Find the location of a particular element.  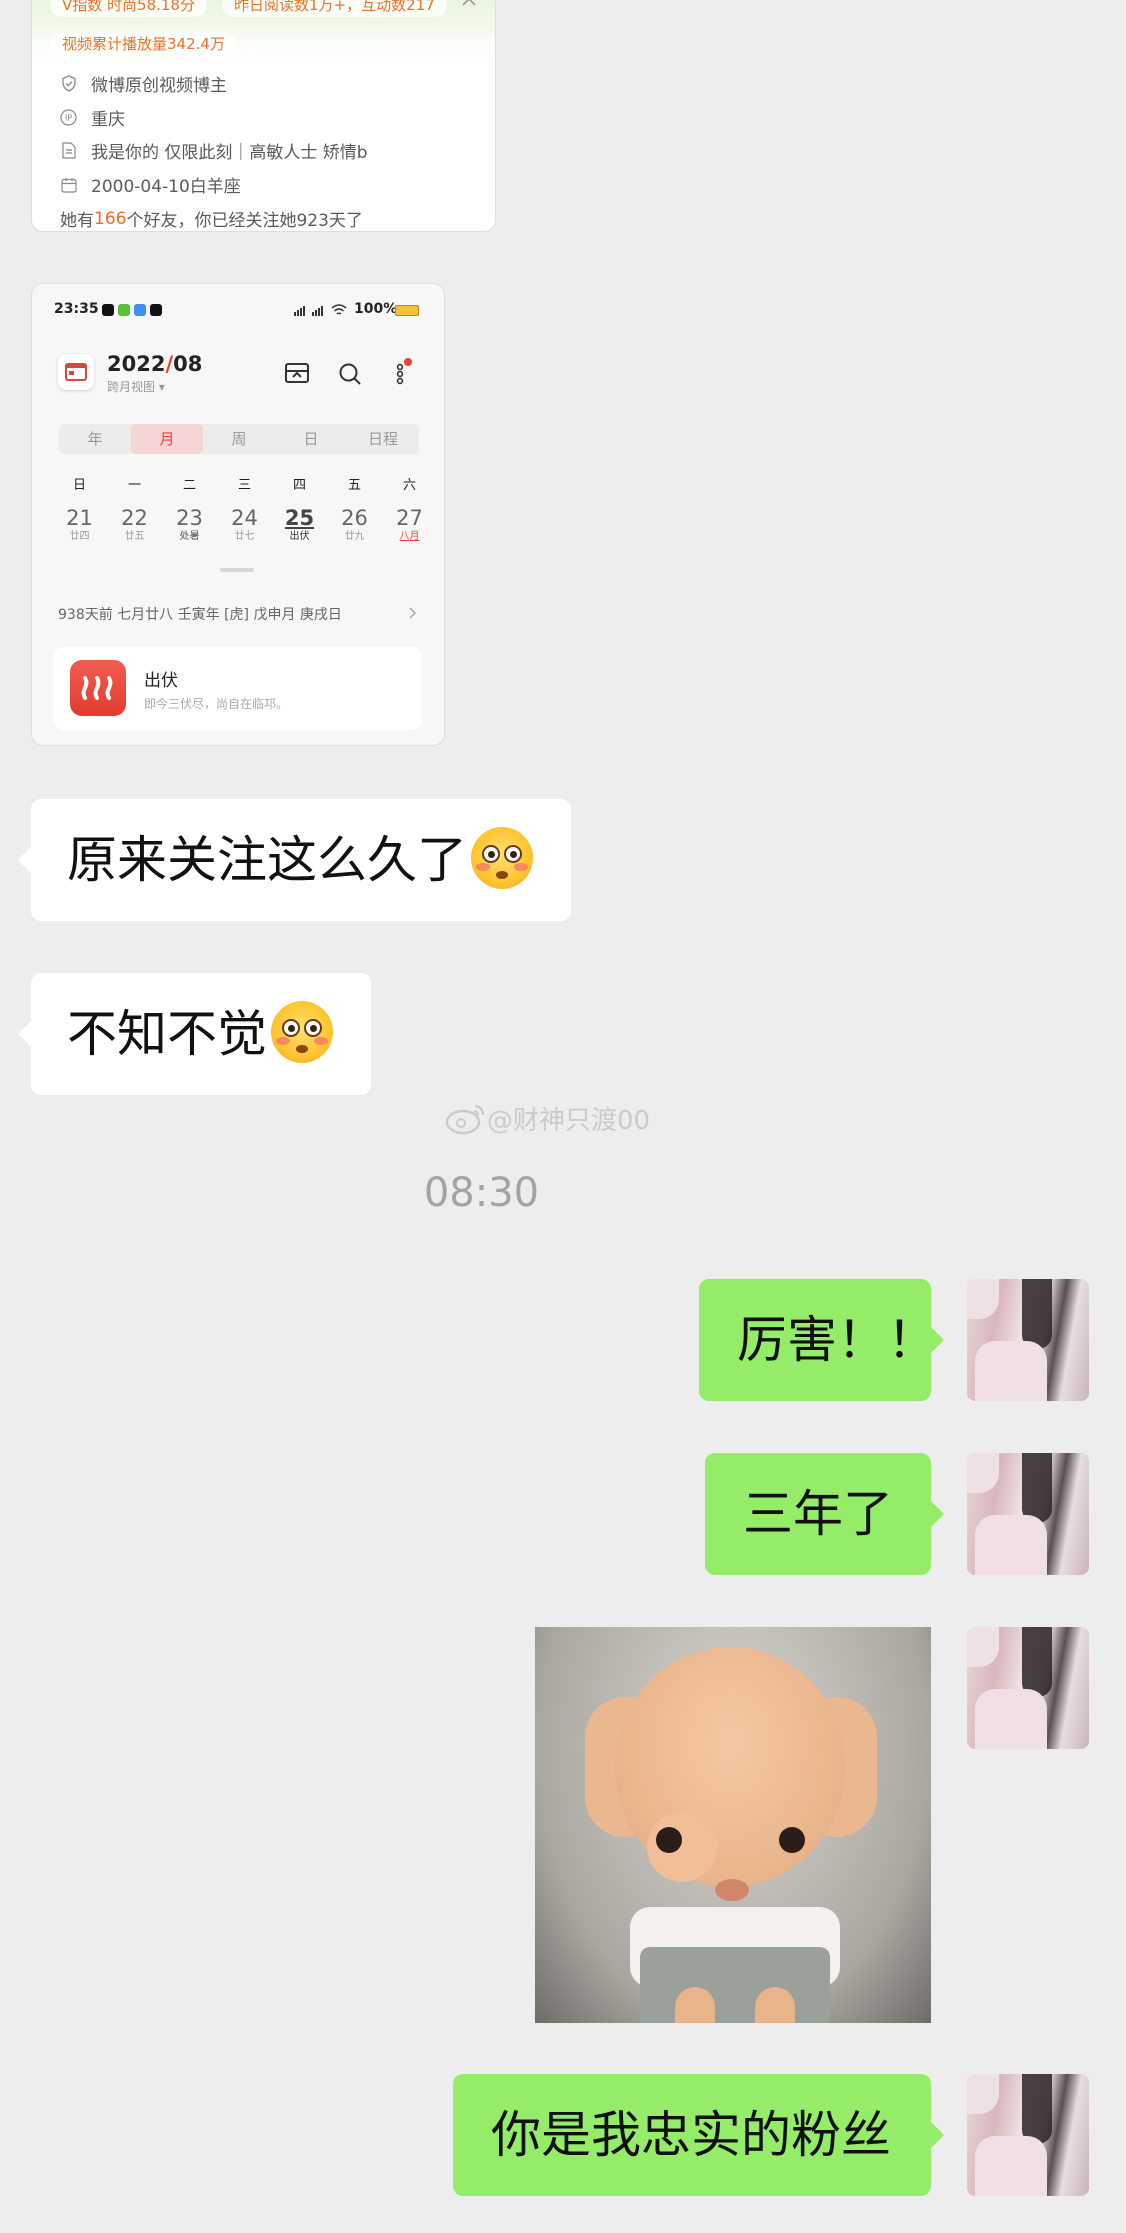

received-message-bubble: 不知不觉 is located at coordinates (194, 1034).